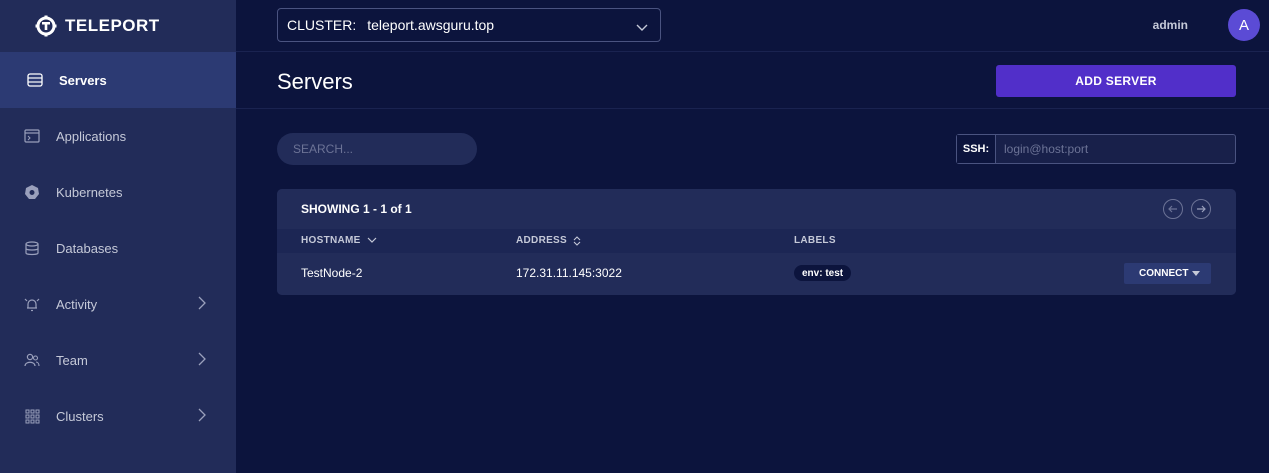 The width and height of the screenshot is (1269, 473). What do you see at coordinates (118, 304) in the screenshot?
I see `sidebar-item-activity: Activity` at bounding box center [118, 304].